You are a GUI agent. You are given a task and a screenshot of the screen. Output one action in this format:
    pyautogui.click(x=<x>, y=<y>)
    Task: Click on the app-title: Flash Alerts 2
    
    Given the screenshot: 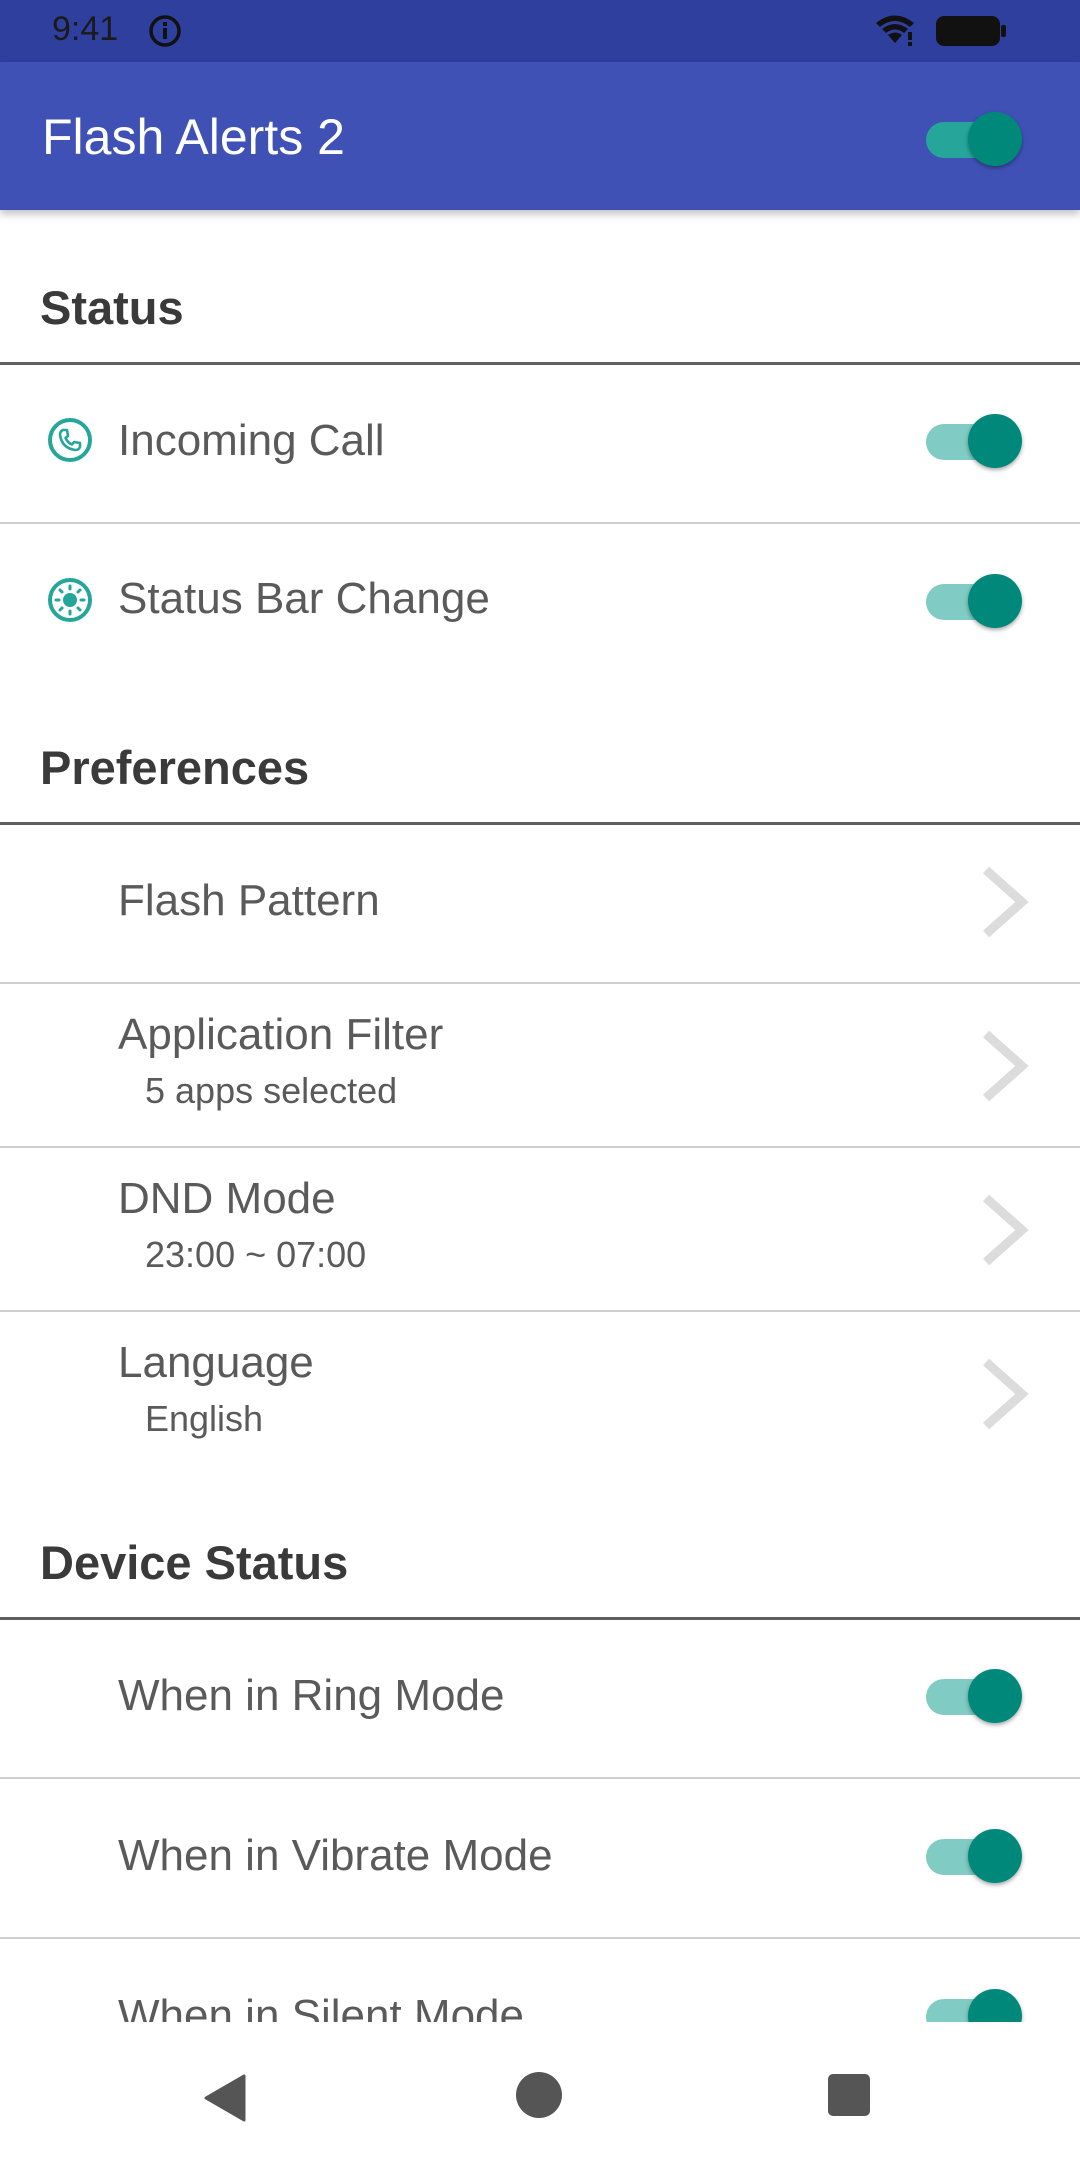 What is the action you would take?
    pyautogui.click(x=193, y=137)
    